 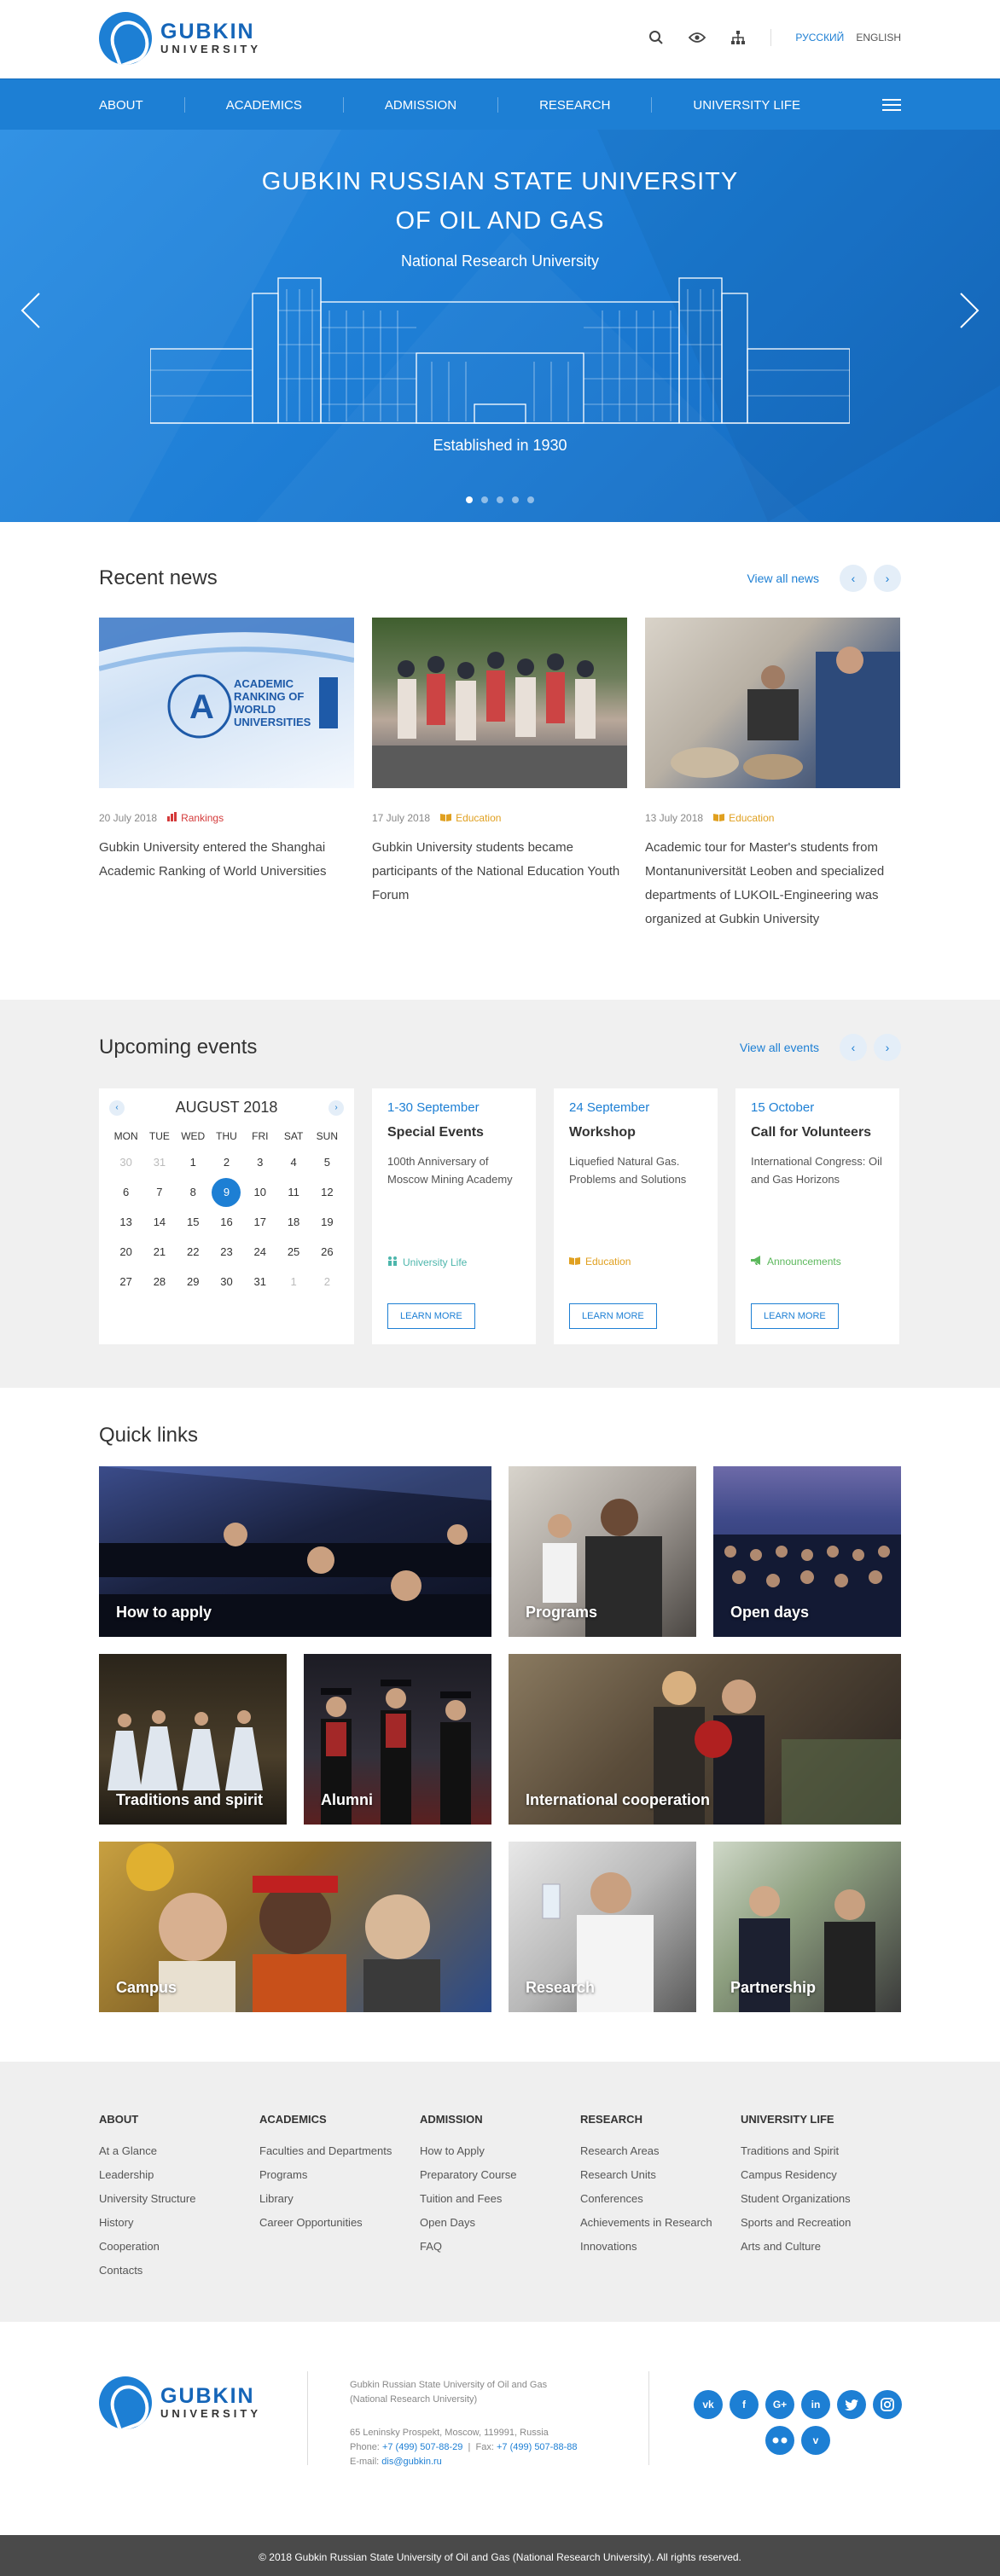 What do you see at coordinates (660, 2247) in the screenshot?
I see `footer-link: Innovations` at bounding box center [660, 2247].